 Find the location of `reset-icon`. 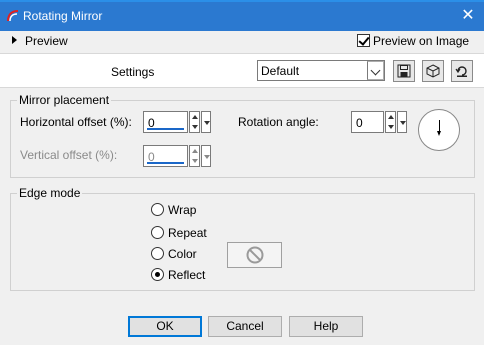

reset-icon is located at coordinates (461, 71).